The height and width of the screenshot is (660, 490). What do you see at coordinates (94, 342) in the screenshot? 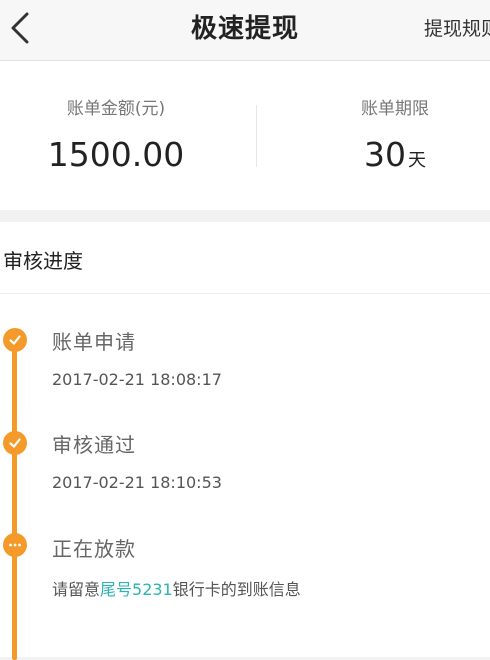
I see `step-title: 账单申请` at bounding box center [94, 342].